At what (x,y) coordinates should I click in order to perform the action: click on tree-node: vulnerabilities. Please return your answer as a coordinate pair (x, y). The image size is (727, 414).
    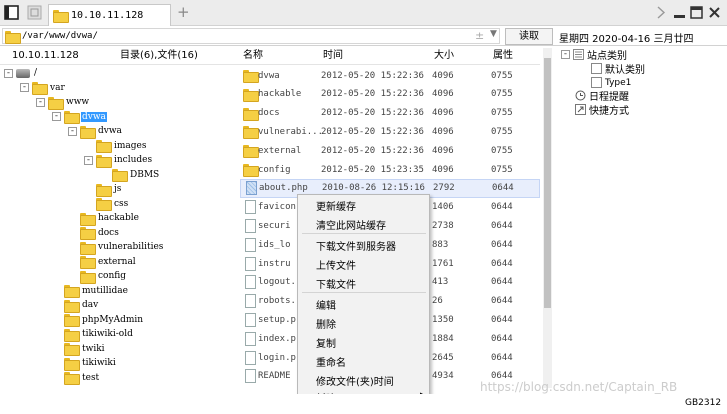
    Looking at the image, I should click on (116, 247).